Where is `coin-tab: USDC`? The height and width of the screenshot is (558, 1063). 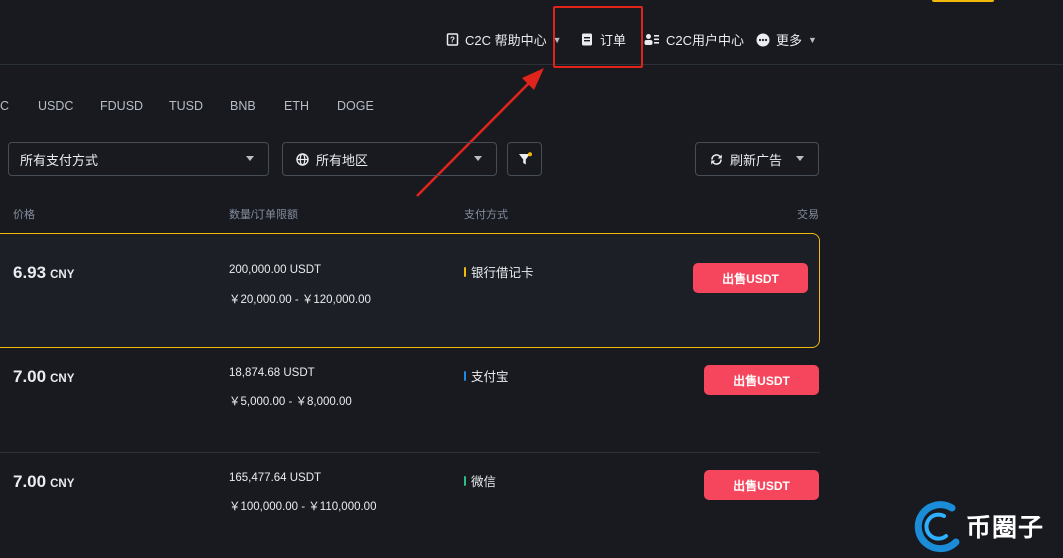
coin-tab: USDC is located at coordinates (55, 106).